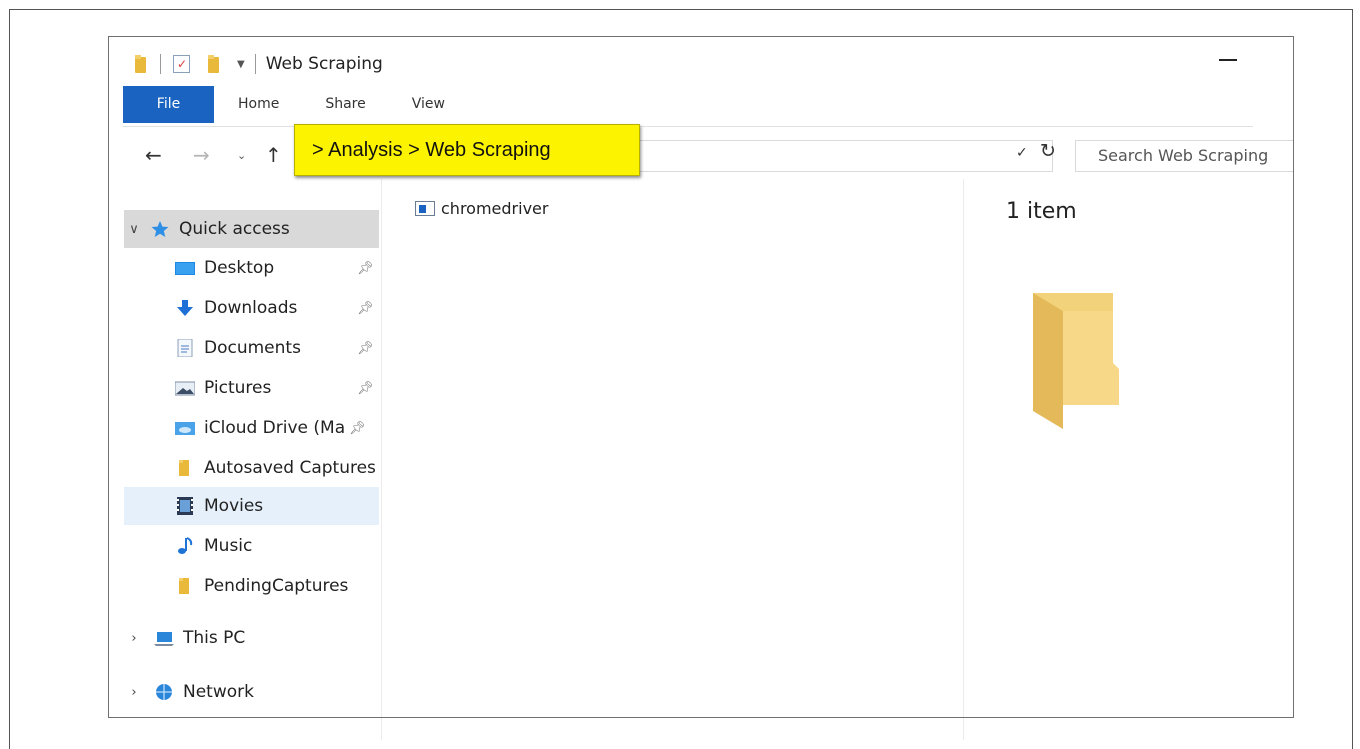 This screenshot has width=1360, height=749. Describe the element at coordinates (1228, 60) in the screenshot. I see `minimize-button` at that location.